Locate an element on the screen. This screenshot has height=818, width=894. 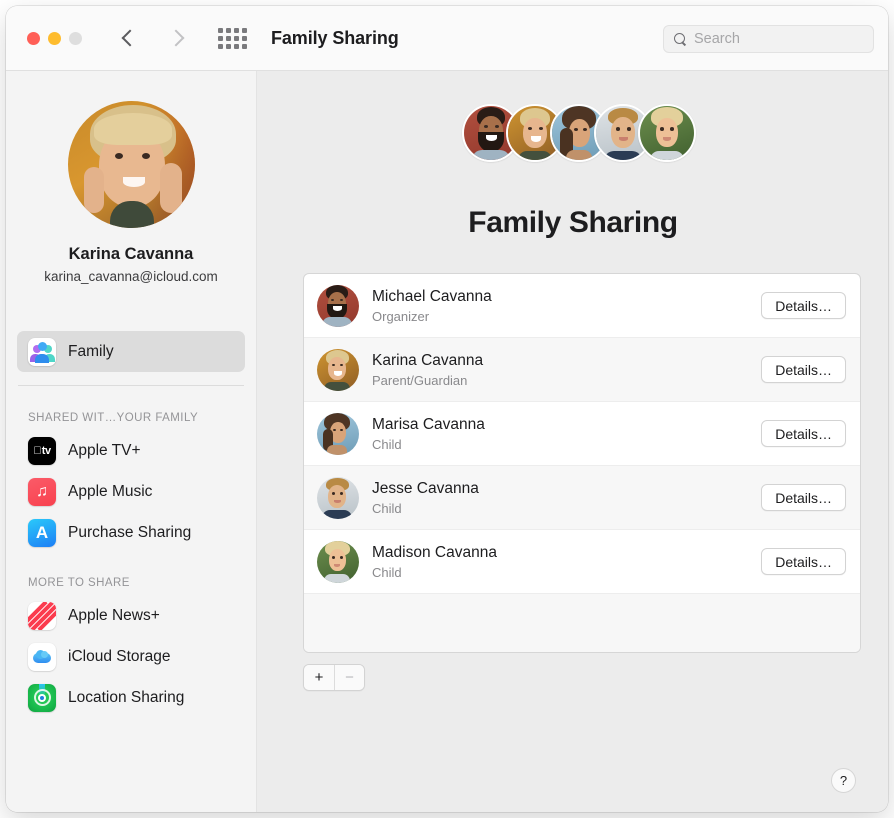
traffic-lights is located at coordinates (54, 38).